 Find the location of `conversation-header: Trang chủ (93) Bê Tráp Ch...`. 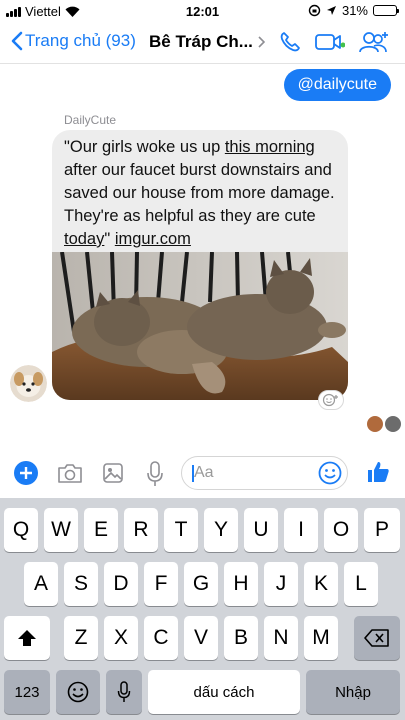

conversation-header: Trang chủ (93) Bê Tráp Ch... is located at coordinates (202, 43).